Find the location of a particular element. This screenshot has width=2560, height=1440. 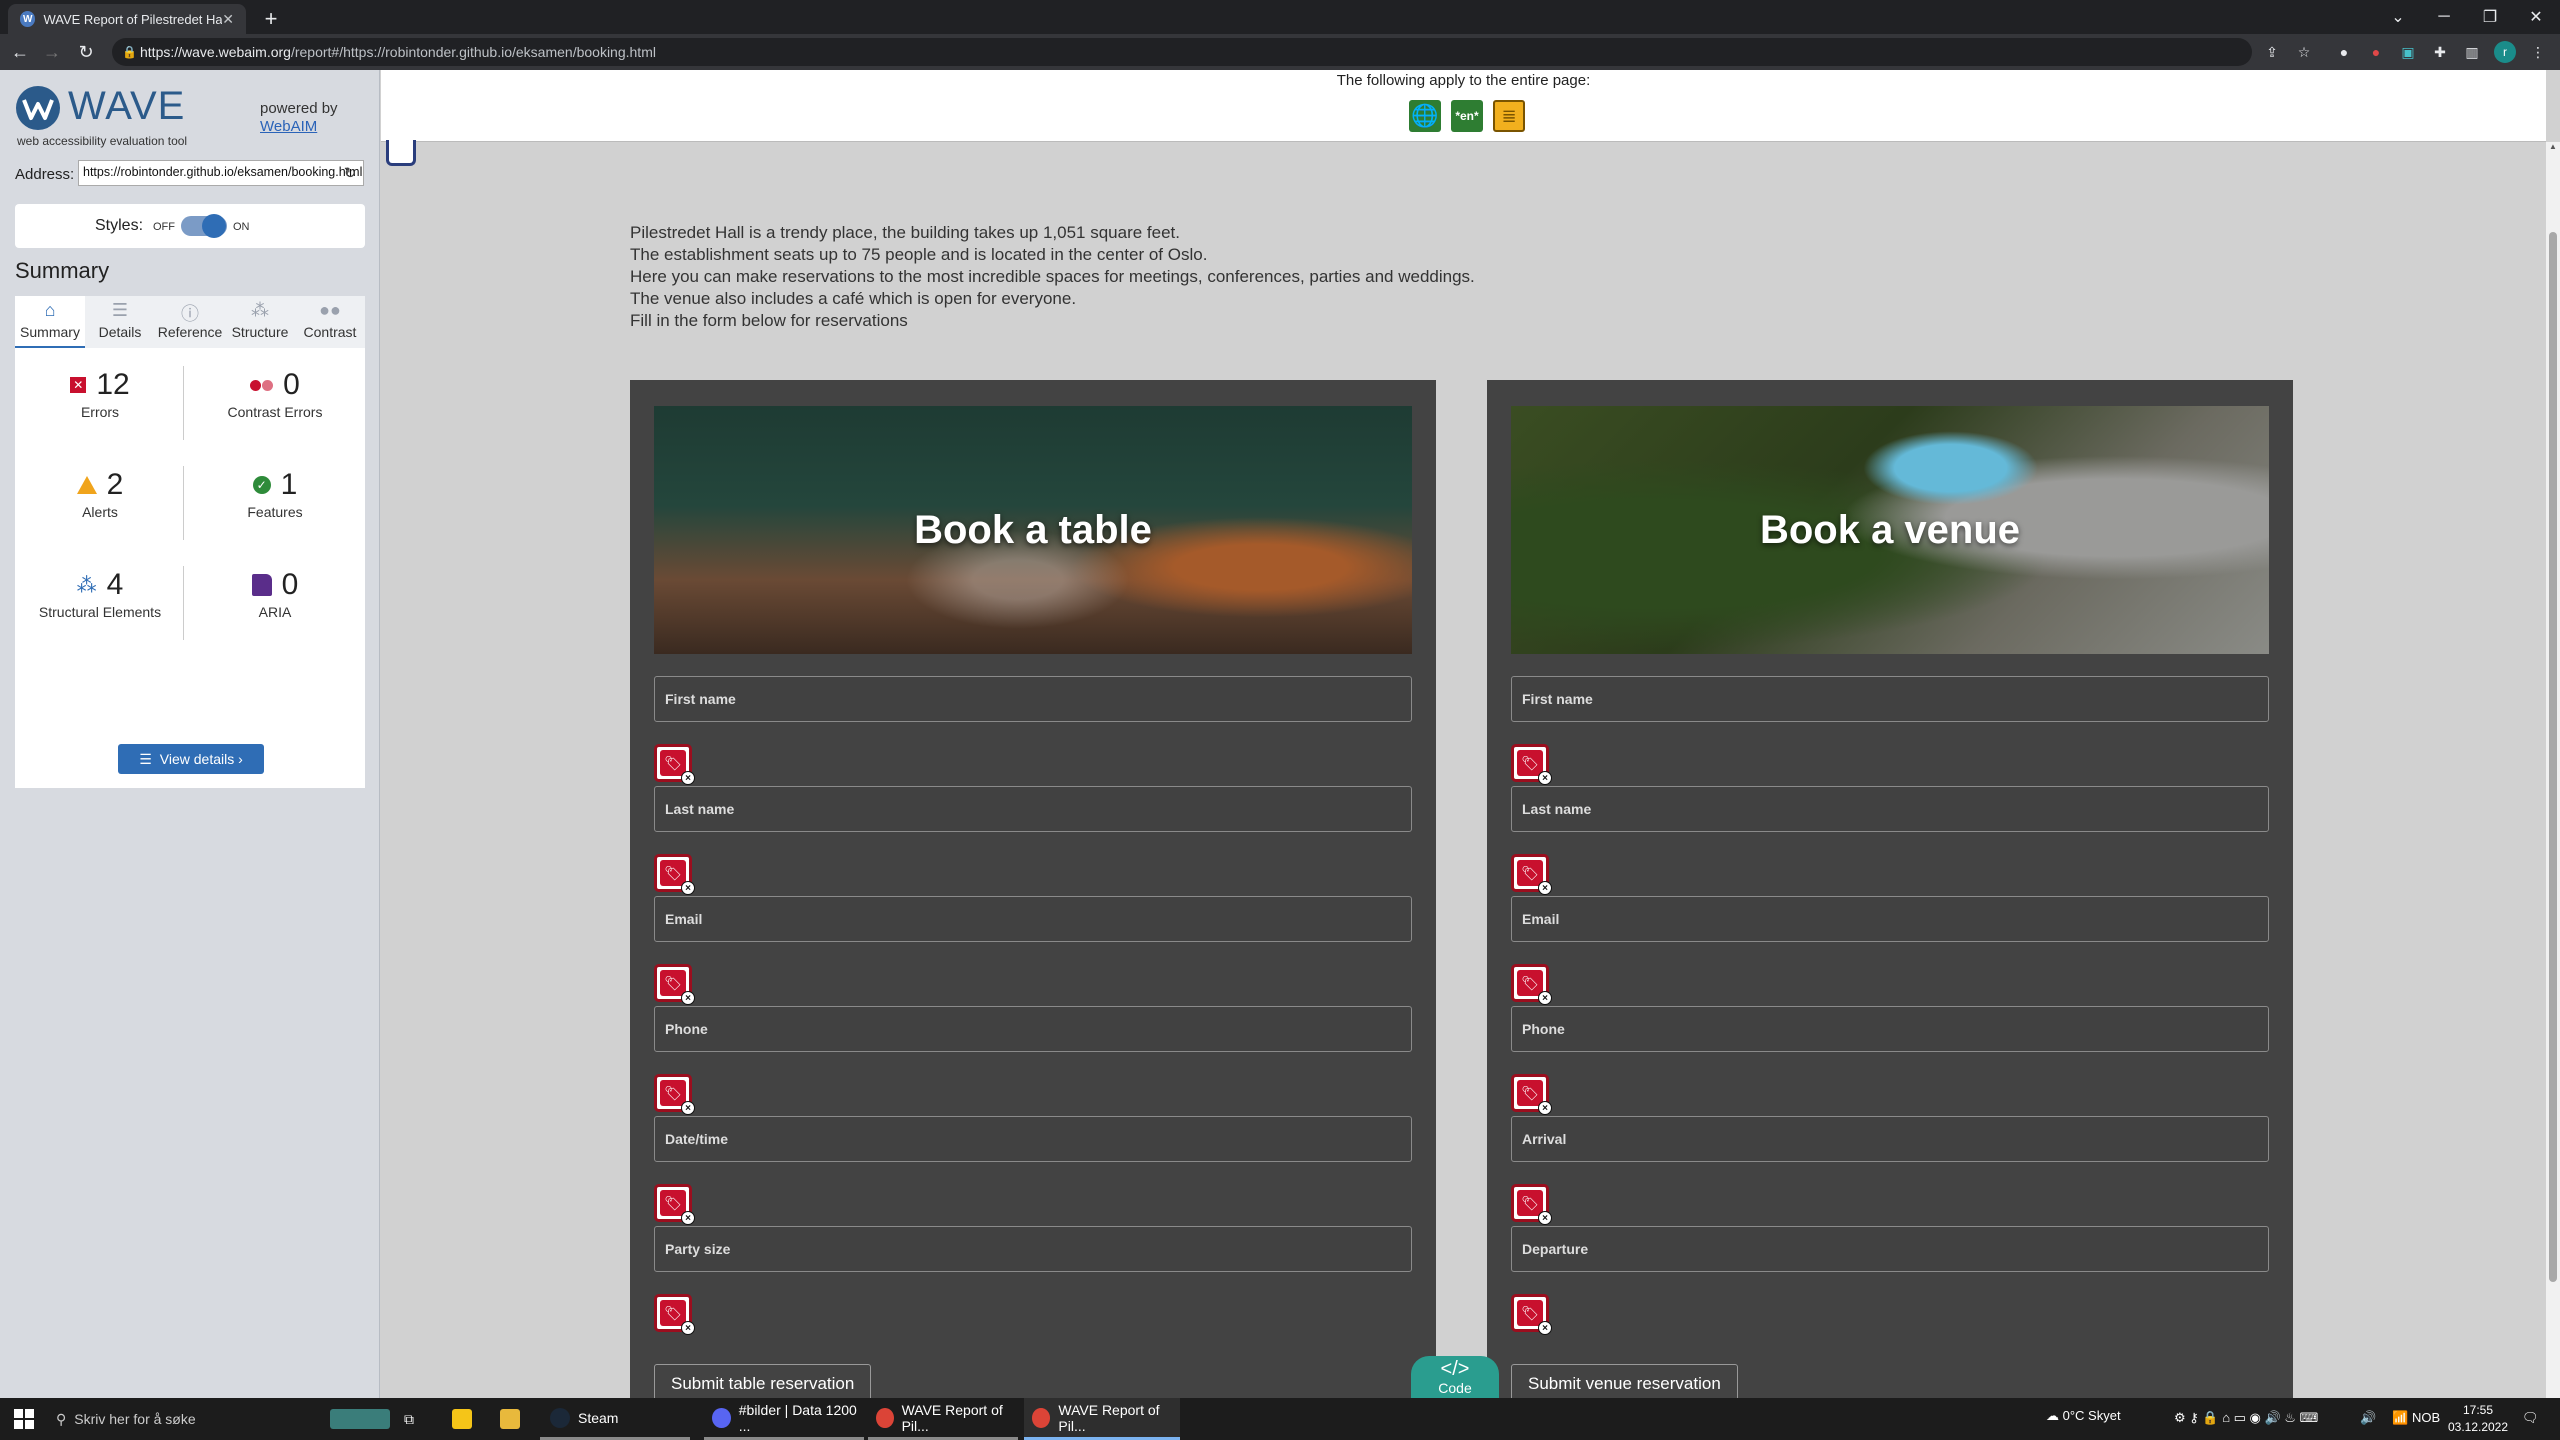

network-icon: 📶 is located at coordinates (2400, 1418).